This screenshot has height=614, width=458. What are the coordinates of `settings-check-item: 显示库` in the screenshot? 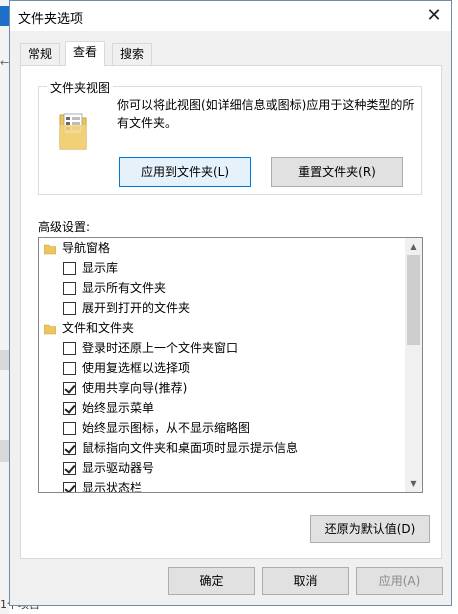 It's located at (222, 268).